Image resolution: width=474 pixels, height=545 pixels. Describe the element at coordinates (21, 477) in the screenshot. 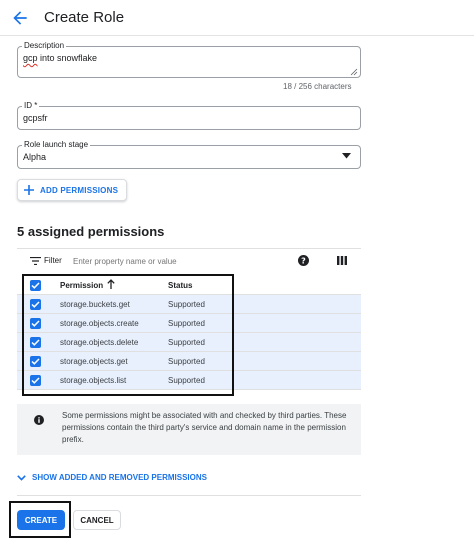

I see `chevron-down-icon` at that location.